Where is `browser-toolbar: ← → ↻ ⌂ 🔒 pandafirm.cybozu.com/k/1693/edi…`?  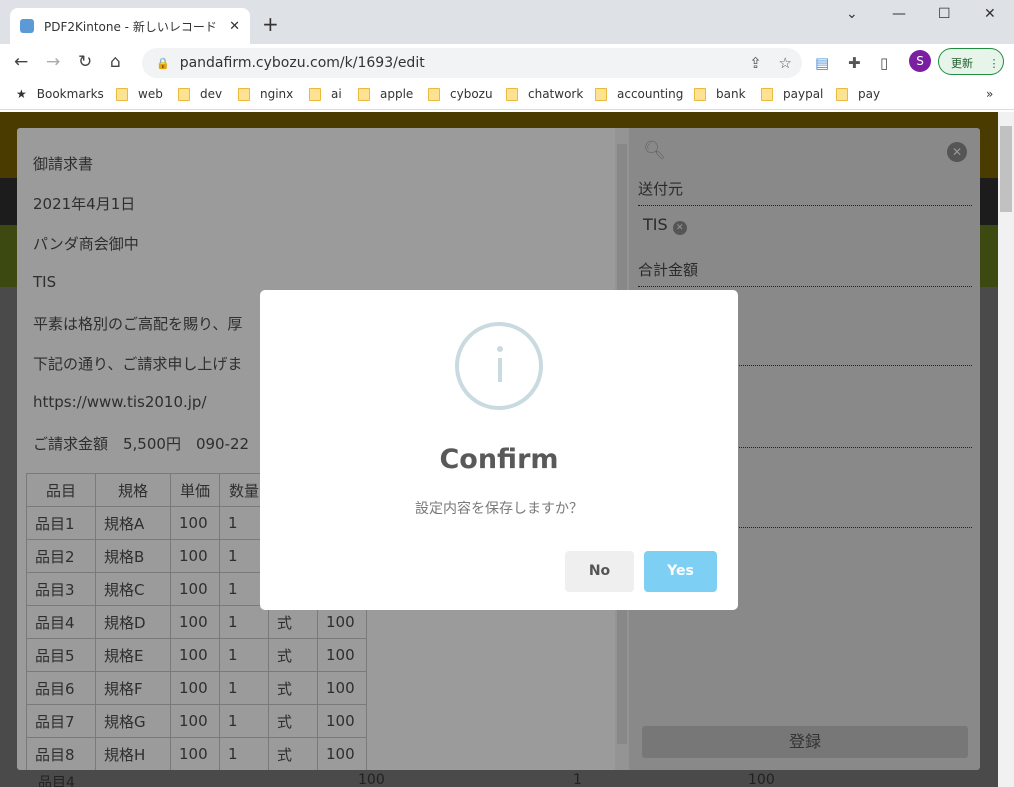 browser-toolbar: ← → ↻ ⌂ 🔒 pandafirm.cybozu.com/k/1693/edi… is located at coordinates (507, 62).